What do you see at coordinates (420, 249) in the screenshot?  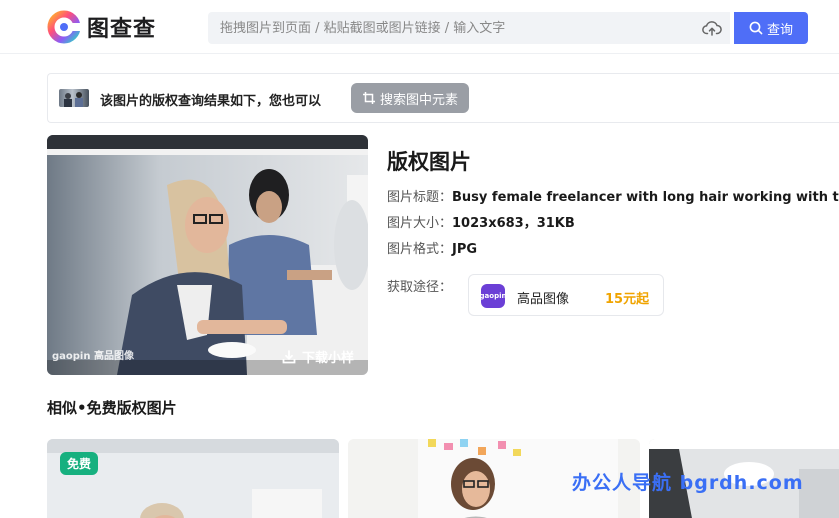 I see `info-label: 图片格式：` at bounding box center [420, 249].